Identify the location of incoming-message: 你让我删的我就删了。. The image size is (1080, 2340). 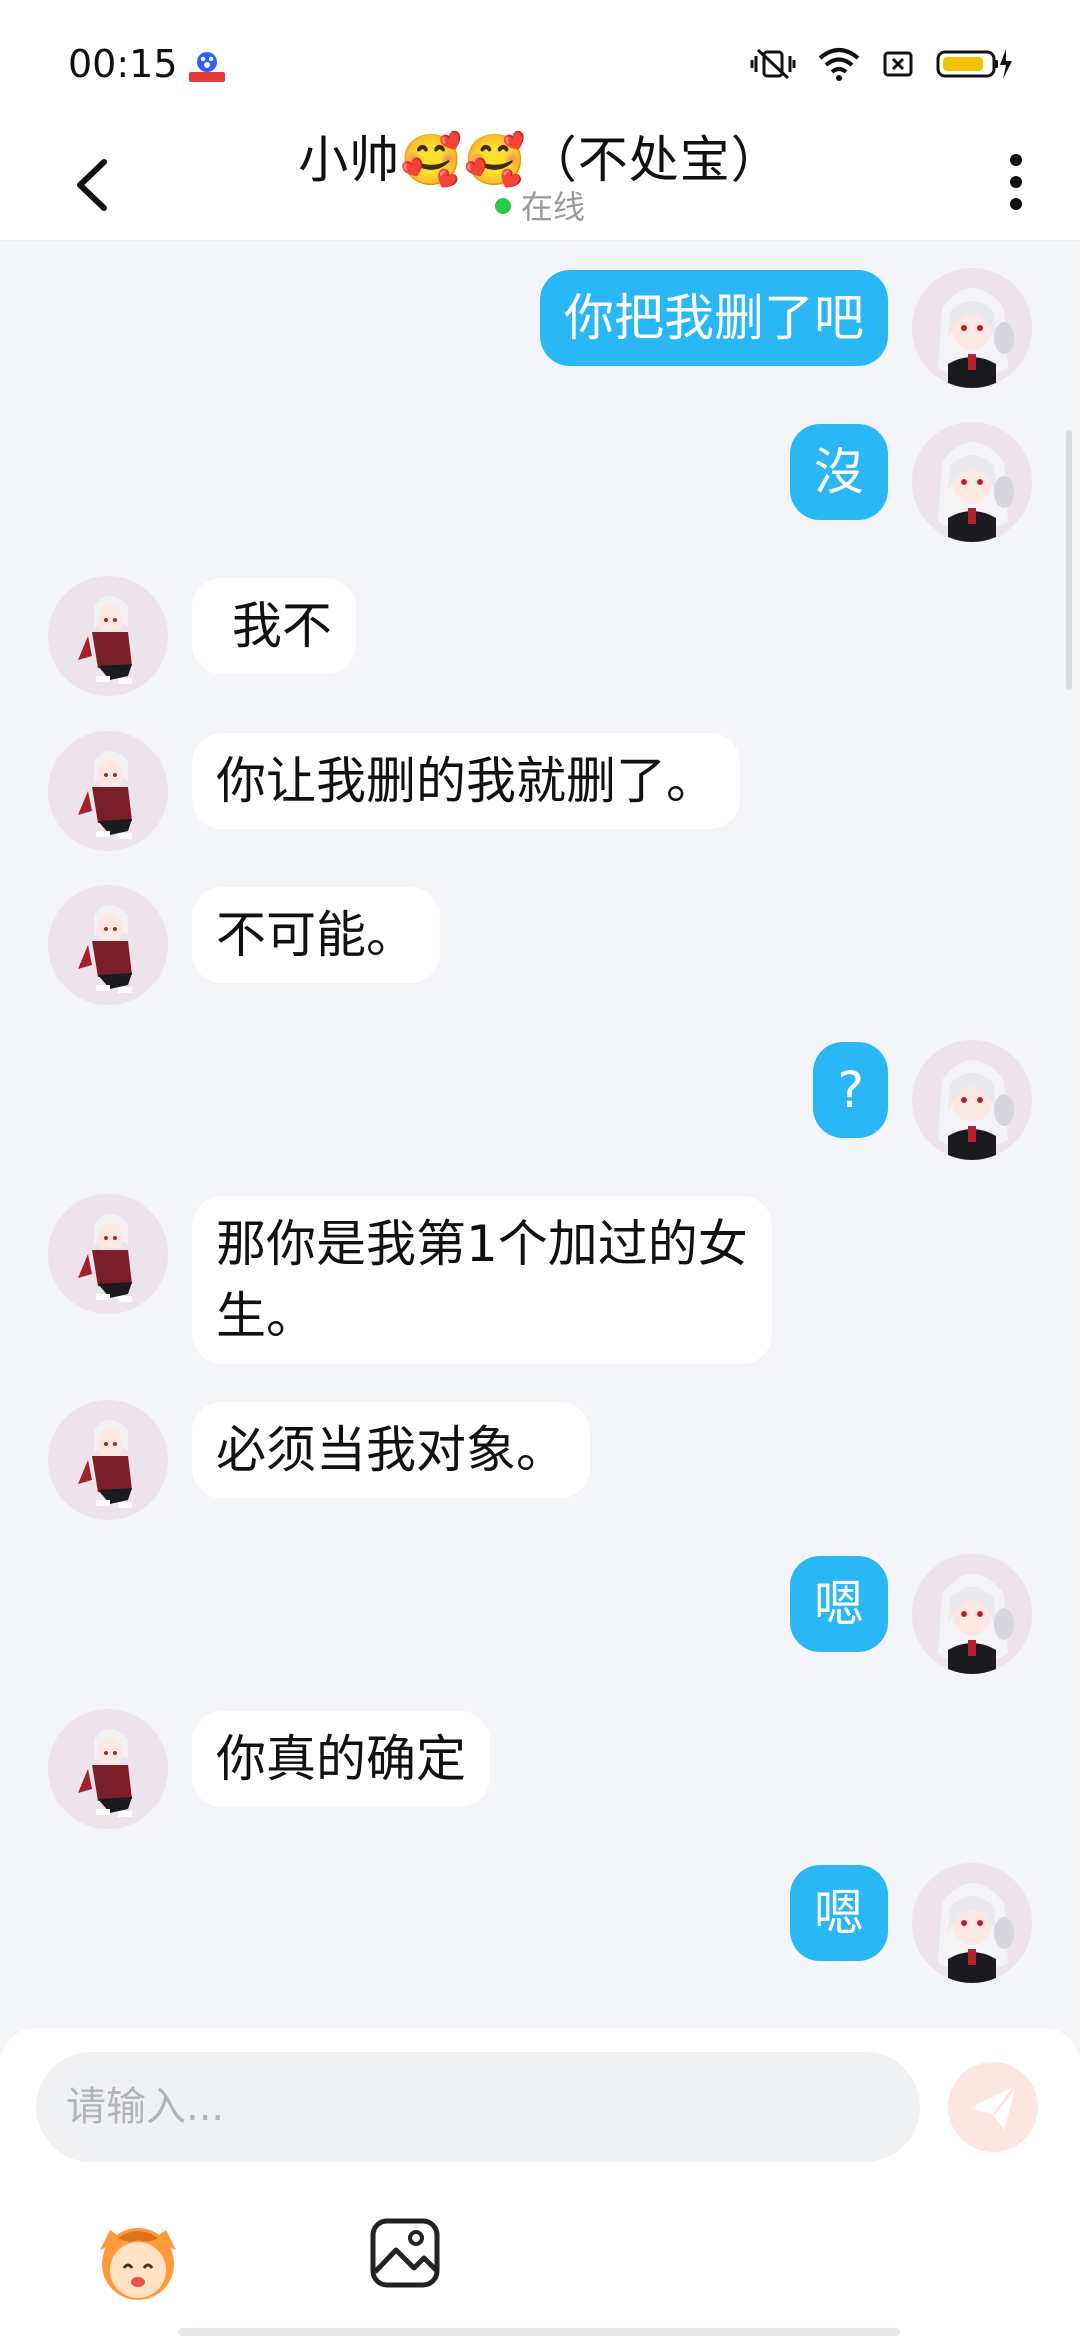
(540, 811).